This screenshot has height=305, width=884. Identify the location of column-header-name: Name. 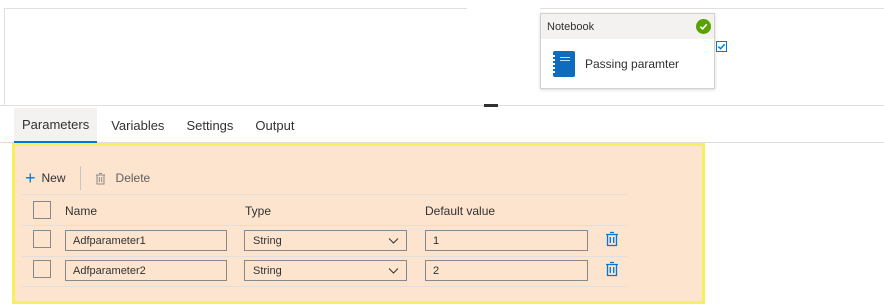
(81, 211).